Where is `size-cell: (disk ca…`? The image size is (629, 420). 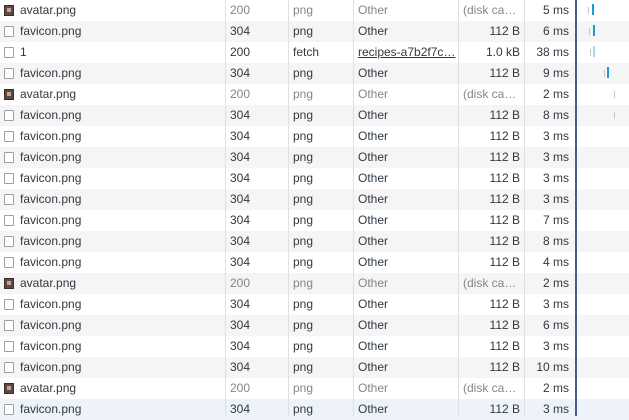
size-cell: (disk ca… is located at coordinates (491, 10).